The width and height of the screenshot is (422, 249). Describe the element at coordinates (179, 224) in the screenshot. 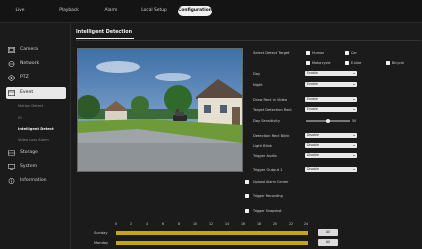

I see `hour-tick: 8` at that location.